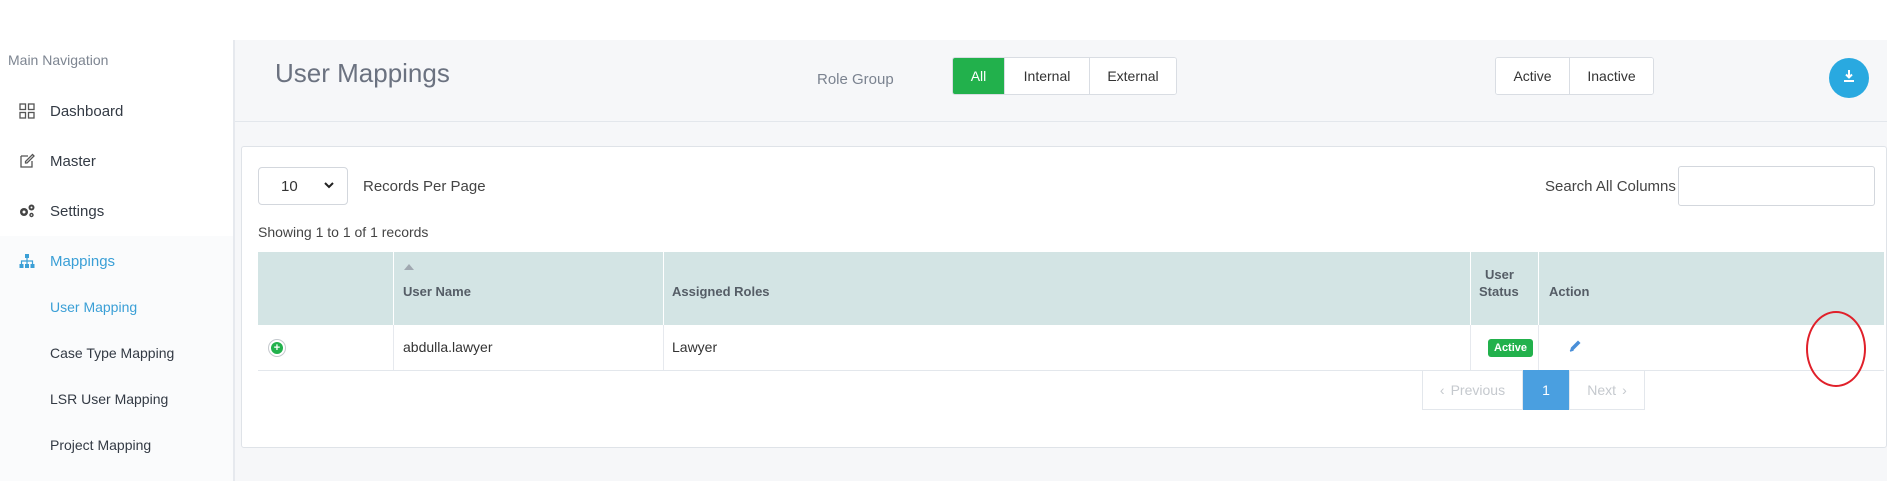 This screenshot has height=481, width=1887. I want to click on sidebar-item-label: Settings, so click(77, 211).